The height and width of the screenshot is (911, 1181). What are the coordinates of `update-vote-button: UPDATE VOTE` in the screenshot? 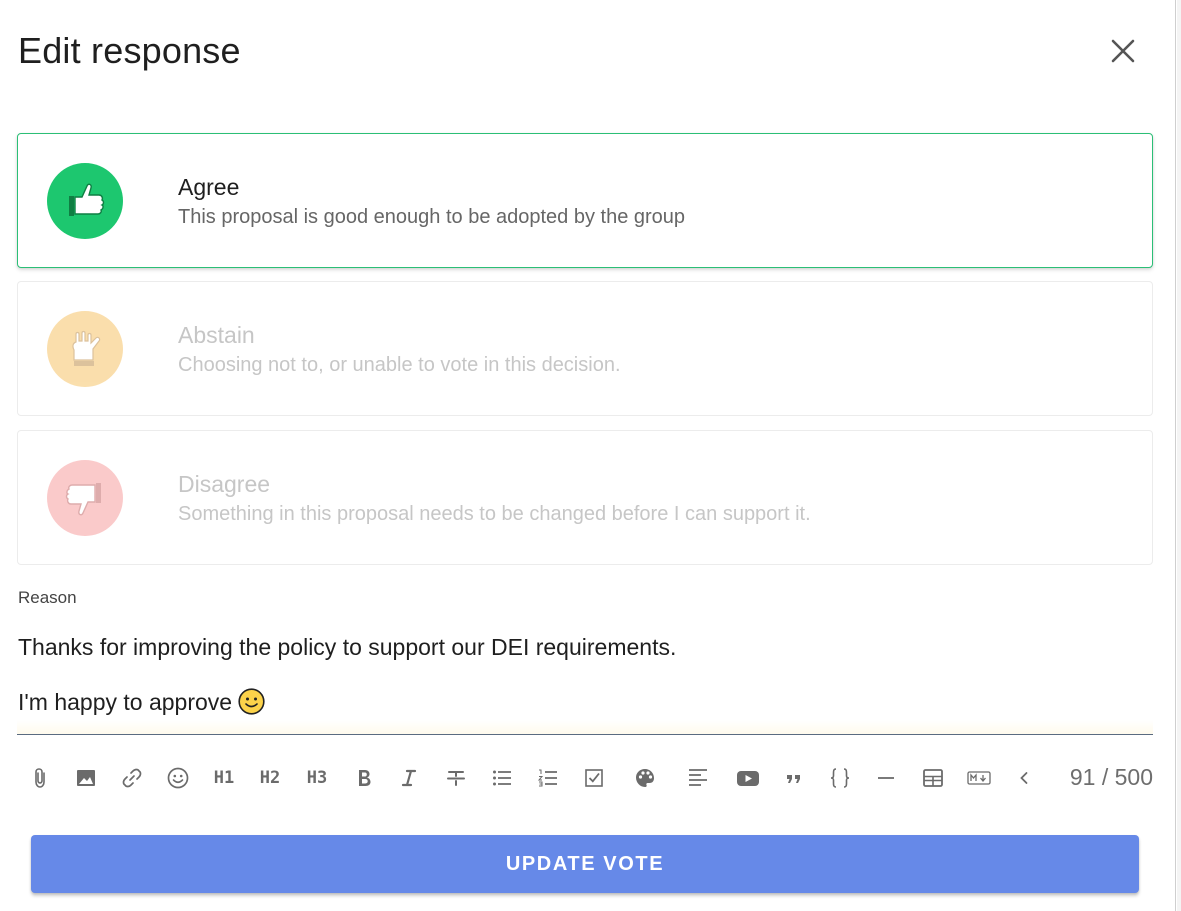 It's located at (585, 864).